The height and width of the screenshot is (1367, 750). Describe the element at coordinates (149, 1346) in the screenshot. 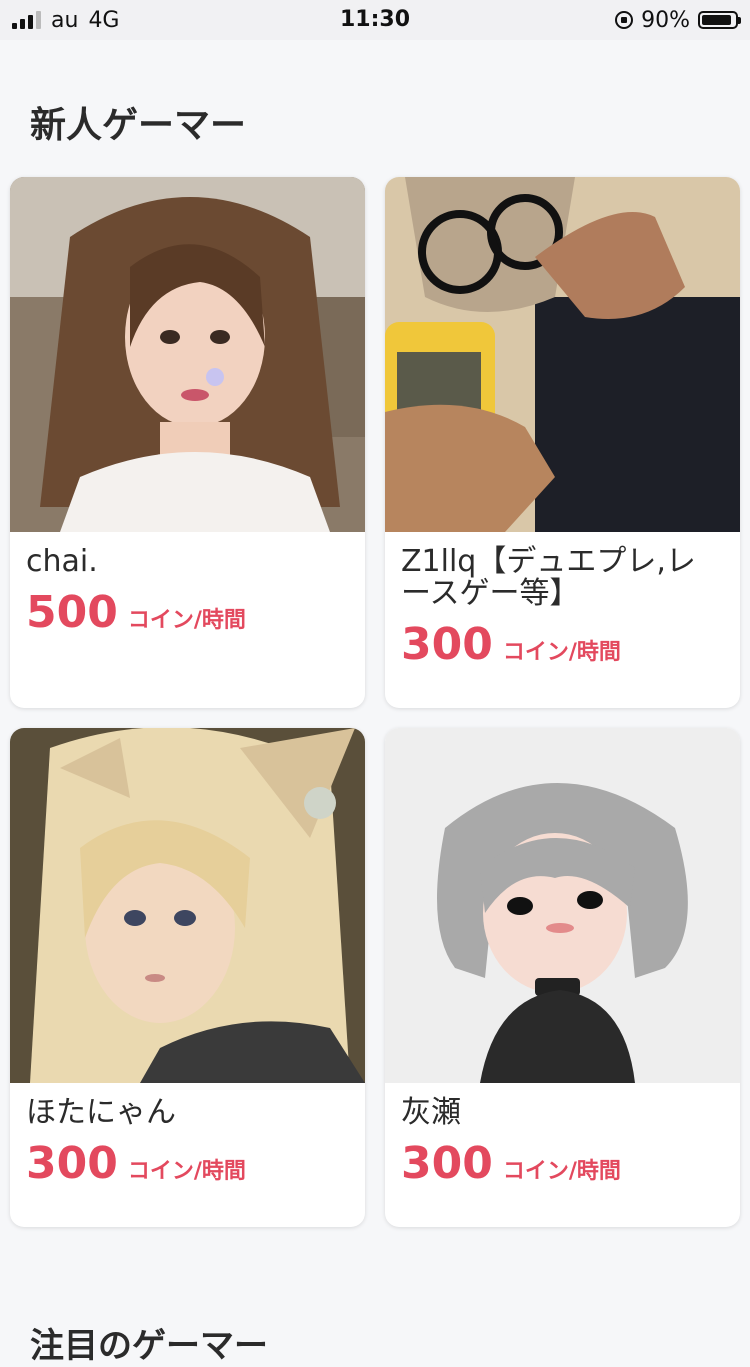

I see `next-section-title: 注目のゲーマー` at that location.